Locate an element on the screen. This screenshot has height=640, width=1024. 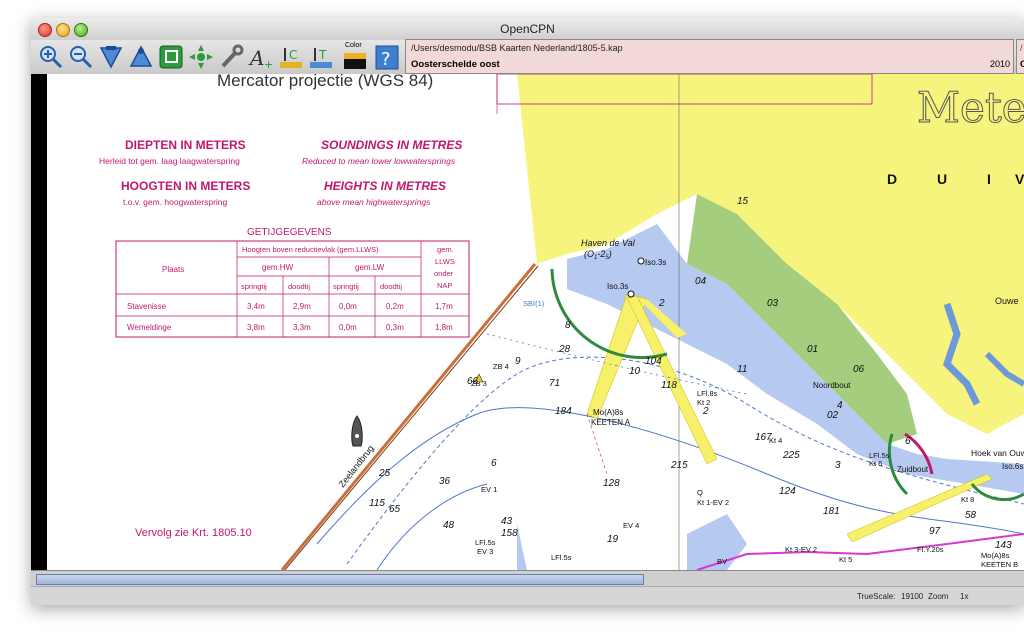
tide-header-llws-4: NAP is located at coordinates (444, 285).